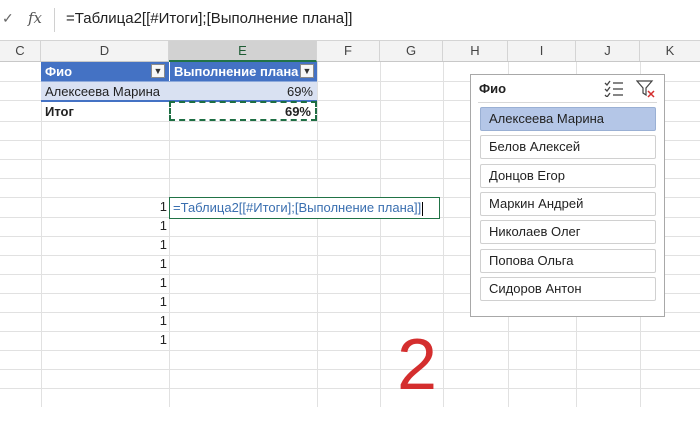 The image size is (700, 437). What do you see at coordinates (8, 18) in the screenshot?
I see `check-mark-icon: ✓` at bounding box center [8, 18].